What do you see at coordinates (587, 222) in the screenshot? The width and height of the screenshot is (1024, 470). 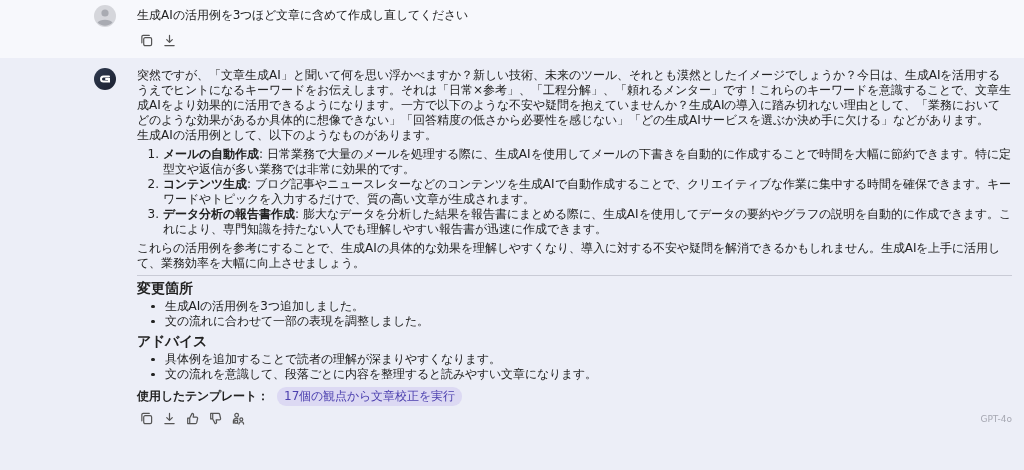 I see `list-item: データ分析の報告書作成: 膨大なデータを分析した結果を報告書にまとめる際に、生成AIを使用してデータの要約やグラフの説明を自動的に作成できます。これにより、専門知識を持たない人でも理解しやすい報告書が迅速に作成できます。` at bounding box center [587, 222].